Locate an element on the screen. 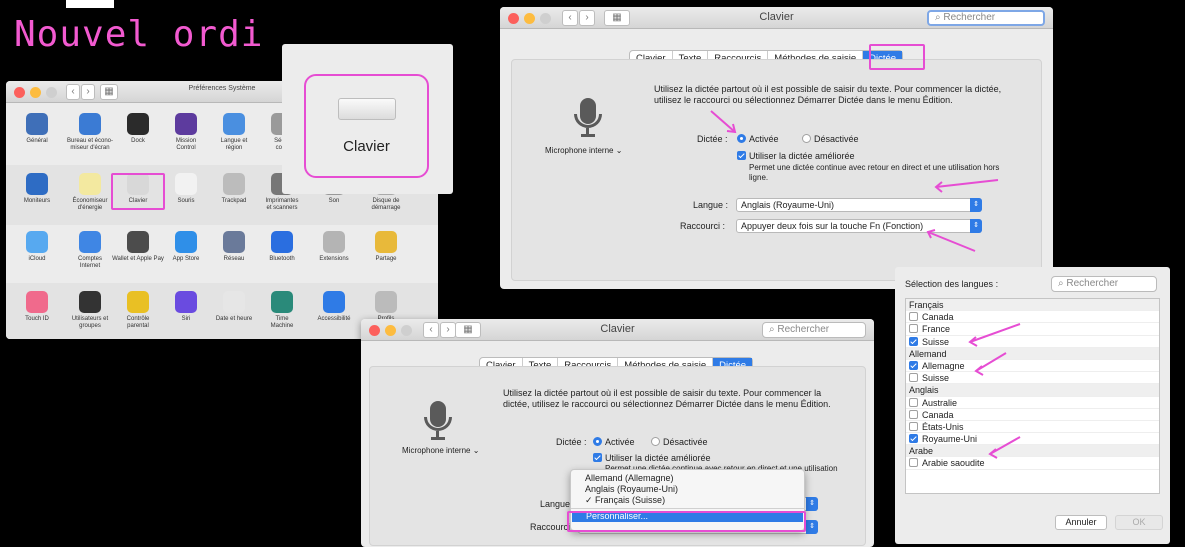 The width and height of the screenshot is (1185, 547). arrow-suisse is located at coordinates (995, 333).